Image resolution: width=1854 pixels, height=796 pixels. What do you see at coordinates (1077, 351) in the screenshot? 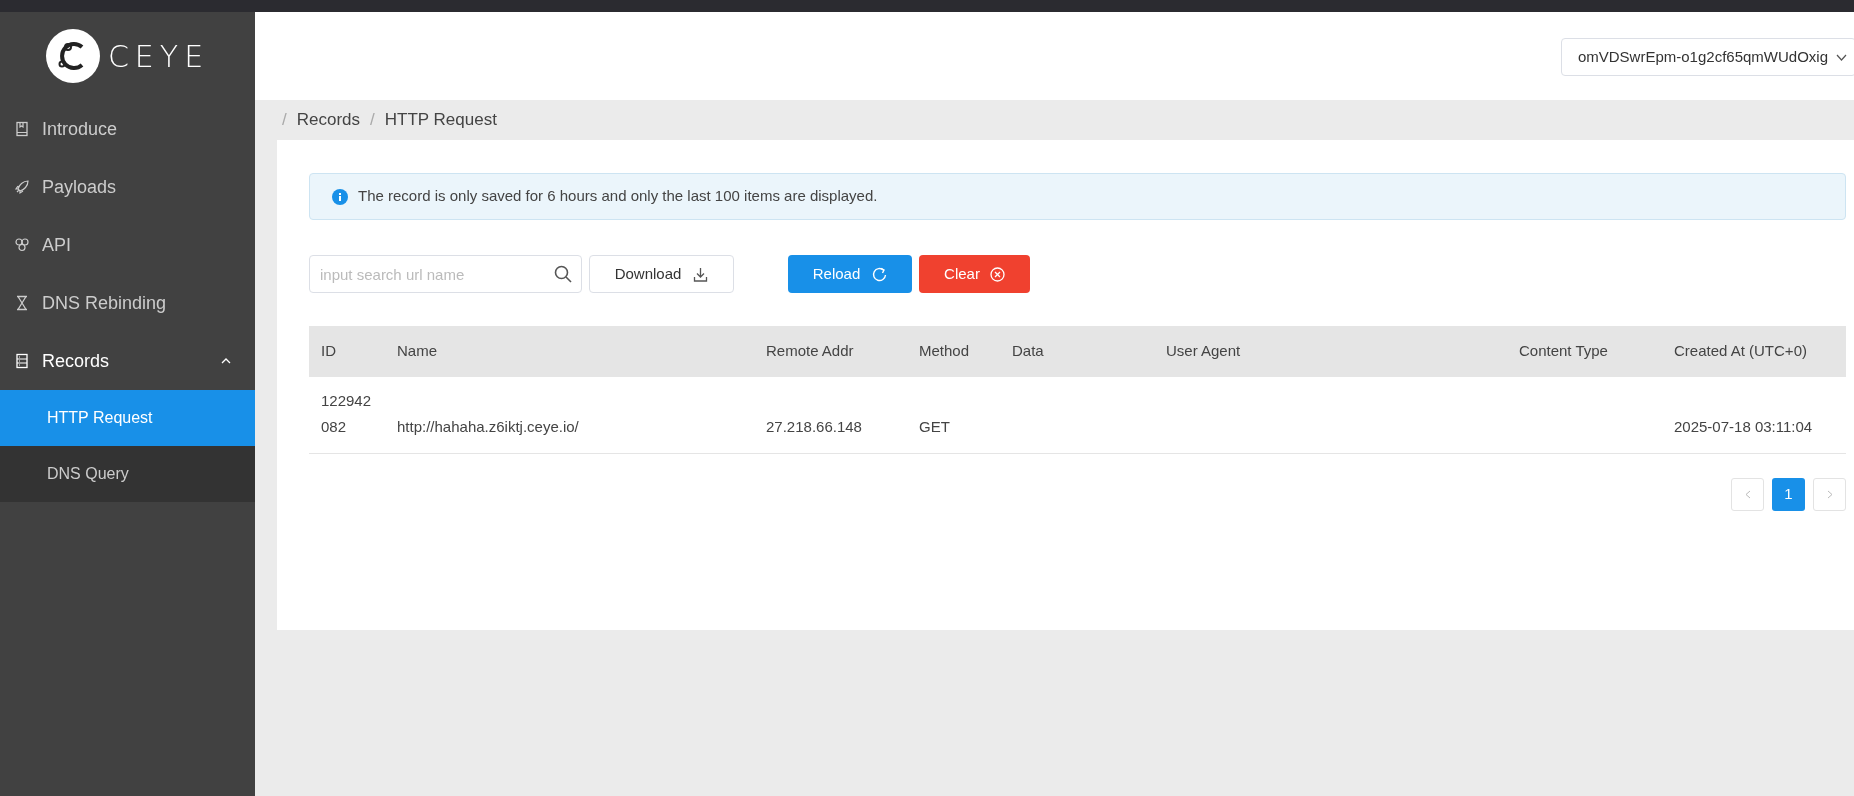
I see `column-header: Data` at bounding box center [1077, 351].